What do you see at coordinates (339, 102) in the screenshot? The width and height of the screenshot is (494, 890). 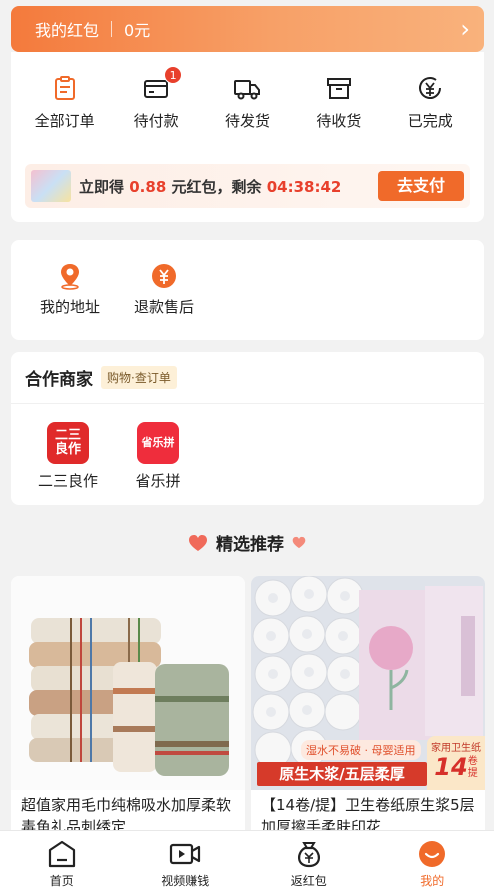 I see `pending-receipt-button: 待收货` at bounding box center [339, 102].